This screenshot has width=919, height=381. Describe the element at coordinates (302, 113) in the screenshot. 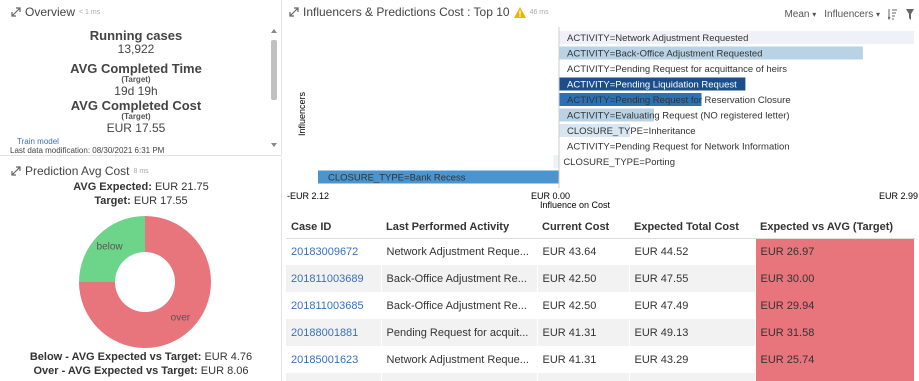

I see `y-axis-label: Influencers` at that location.